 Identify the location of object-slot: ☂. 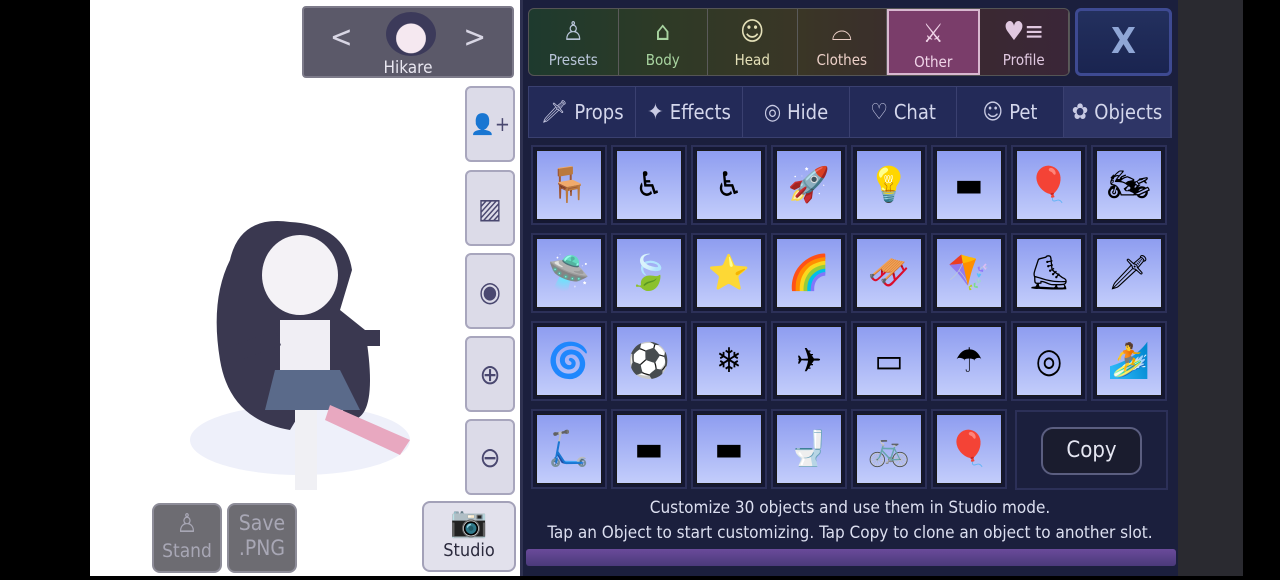
(969, 361).